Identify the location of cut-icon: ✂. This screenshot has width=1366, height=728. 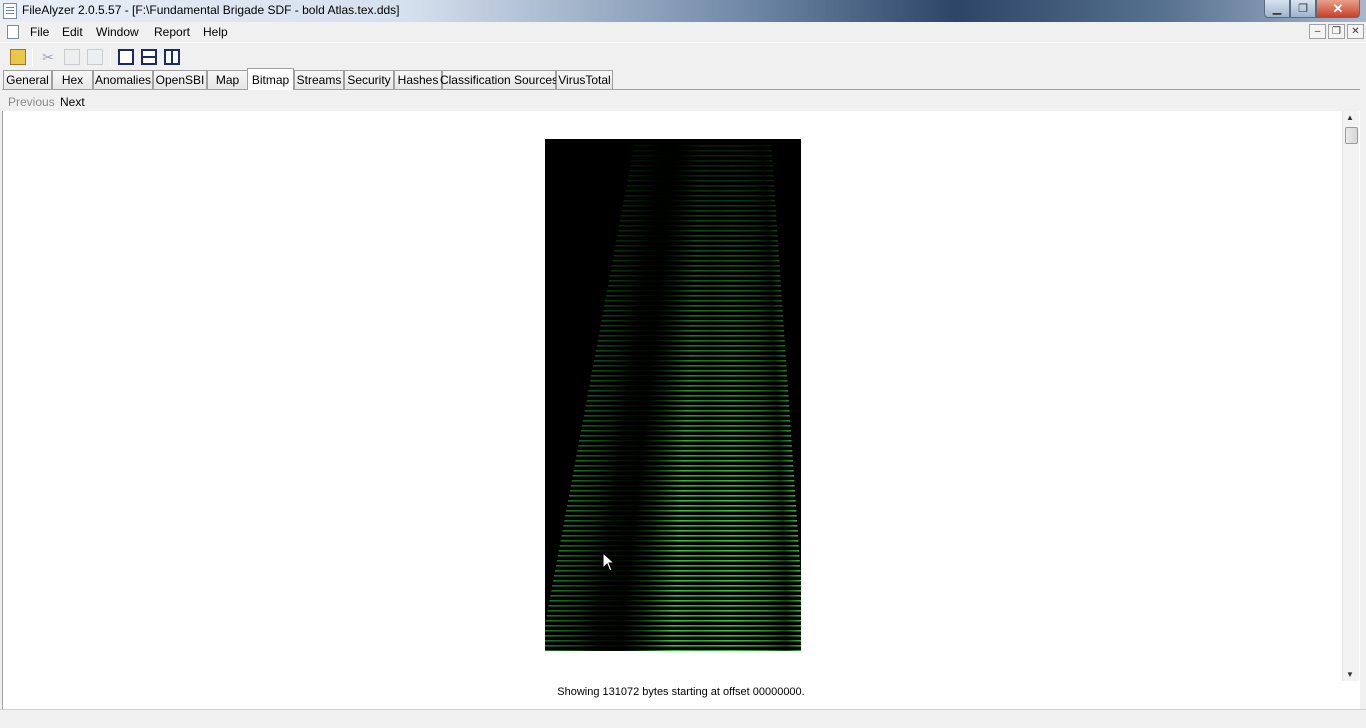
(48, 57).